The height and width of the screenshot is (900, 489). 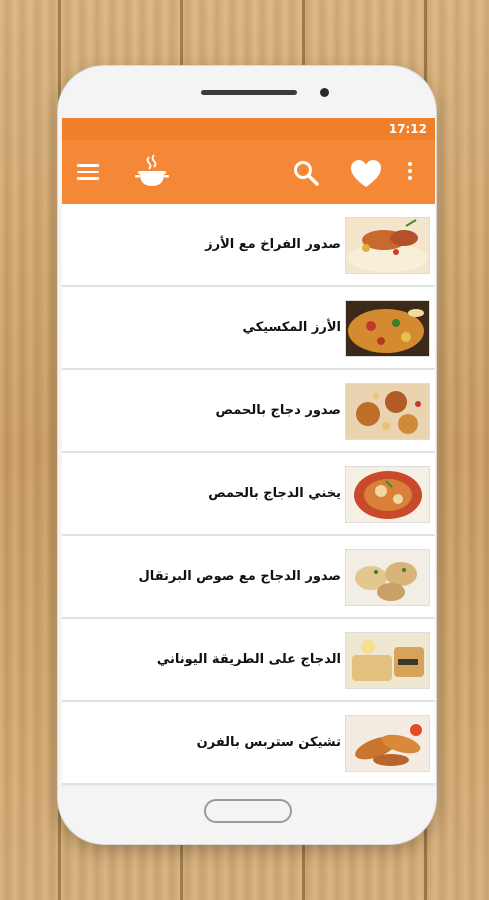 I want to click on phone-speaker, so click(x=249, y=92).